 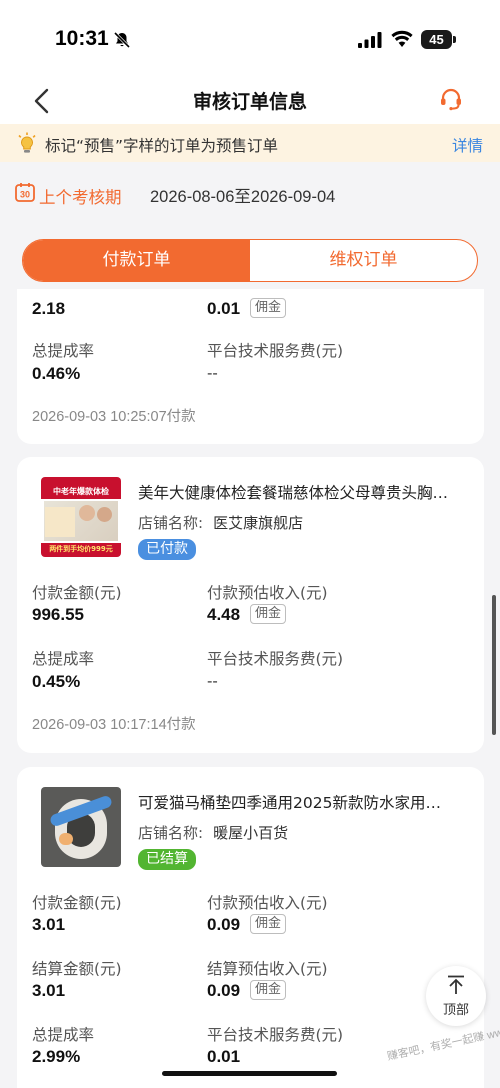 I want to click on shop-line: 店铺名称: 暖屋小百货, so click(x=213, y=832).